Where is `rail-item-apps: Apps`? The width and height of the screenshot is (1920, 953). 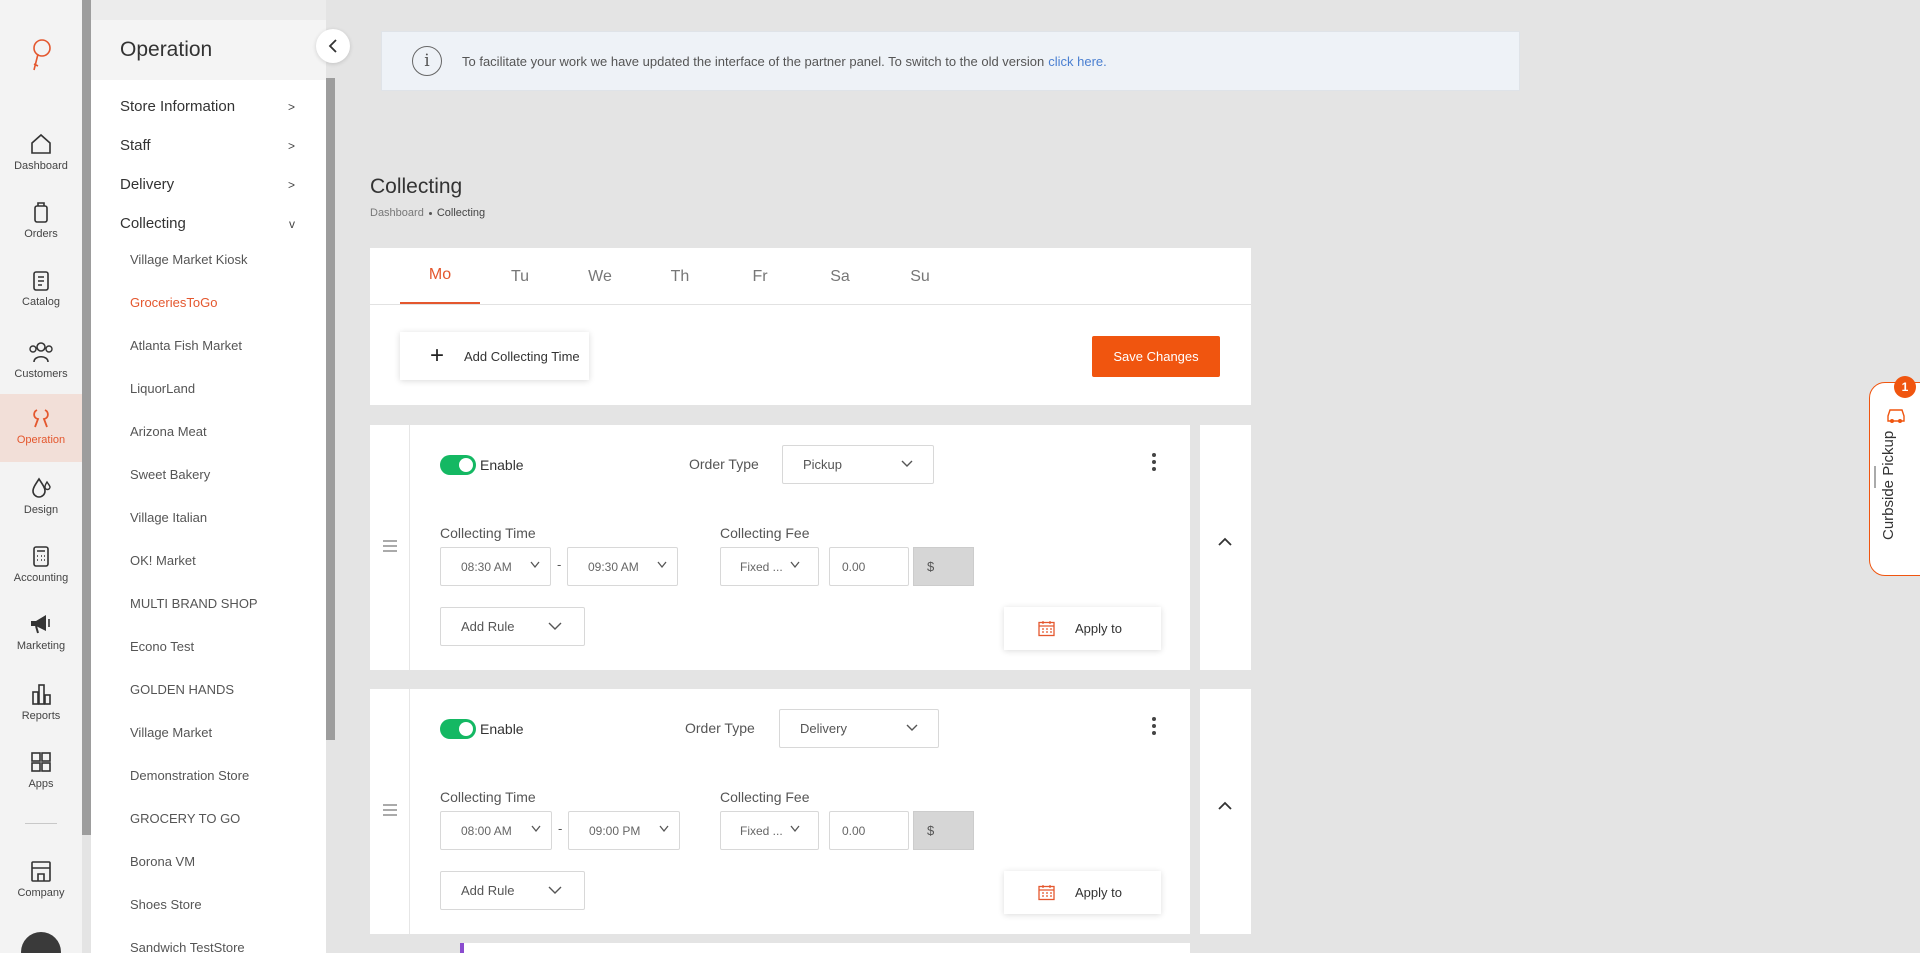 rail-item-apps: Apps is located at coordinates (41, 780).